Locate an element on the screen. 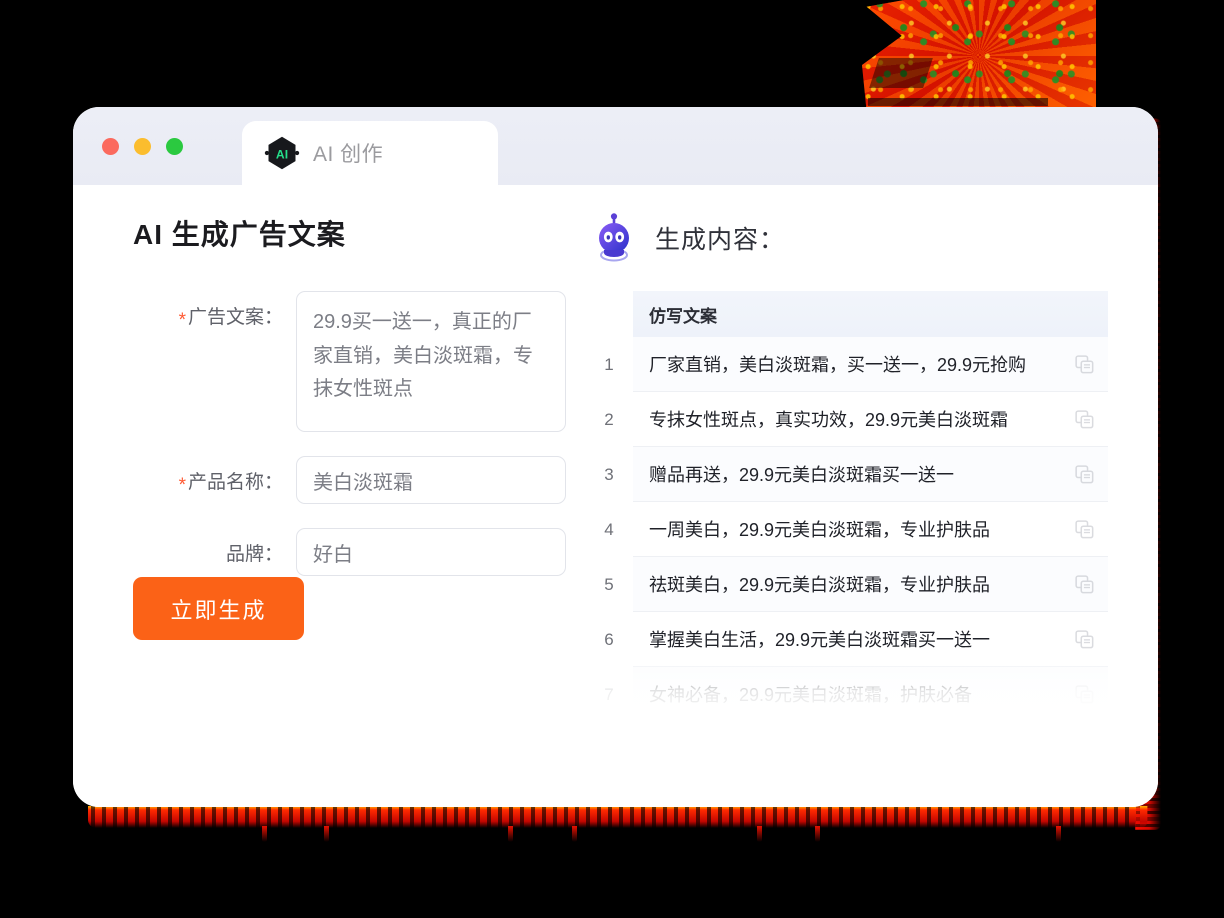 This screenshot has width=1224, height=918. decorative-red-graphic is located at coordinates (979, 56).